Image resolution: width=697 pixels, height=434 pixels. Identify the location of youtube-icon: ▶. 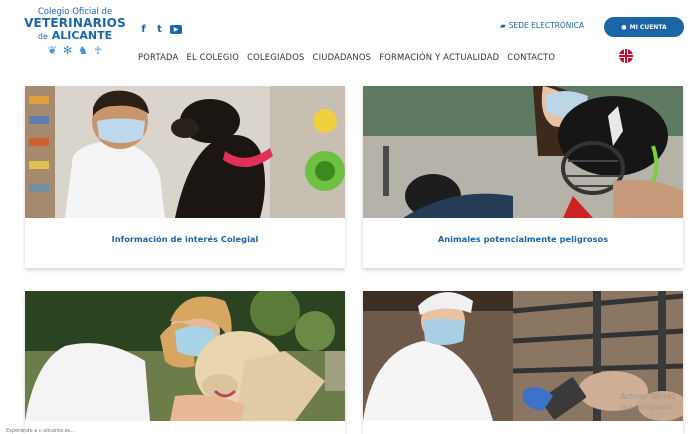
(176, 29).